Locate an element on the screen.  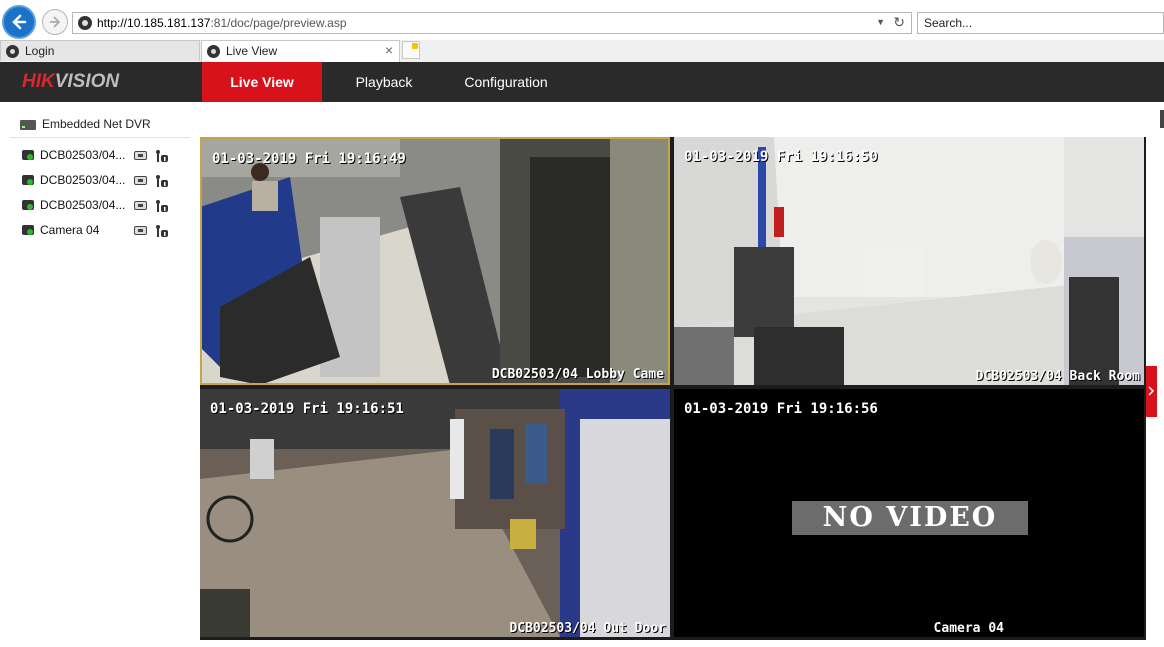
site-favicon-icon is located at coordinates (85, 23).